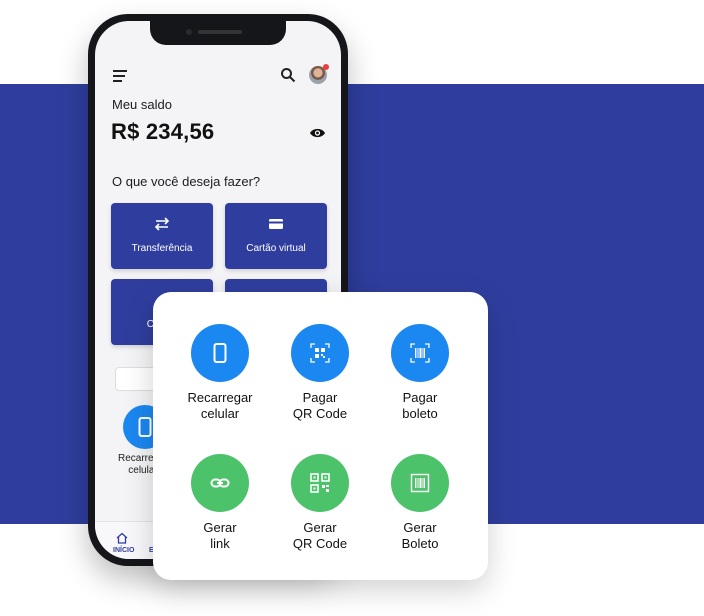 The height and width of the screenshot is (616, 704). I want to click on tile-generate-boleto: Gerar Boleto, so click(420, 503).